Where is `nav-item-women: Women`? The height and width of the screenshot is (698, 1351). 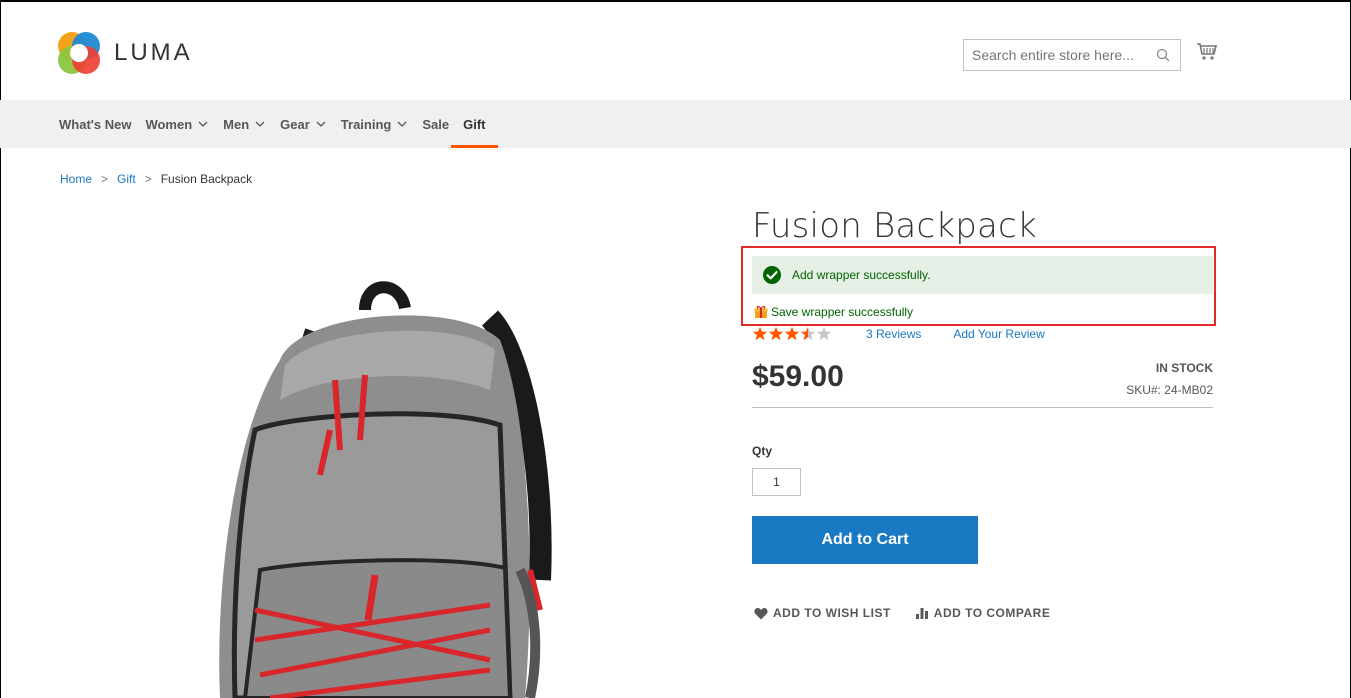 nav-item-women: Women is located at coordinates (177, 124).